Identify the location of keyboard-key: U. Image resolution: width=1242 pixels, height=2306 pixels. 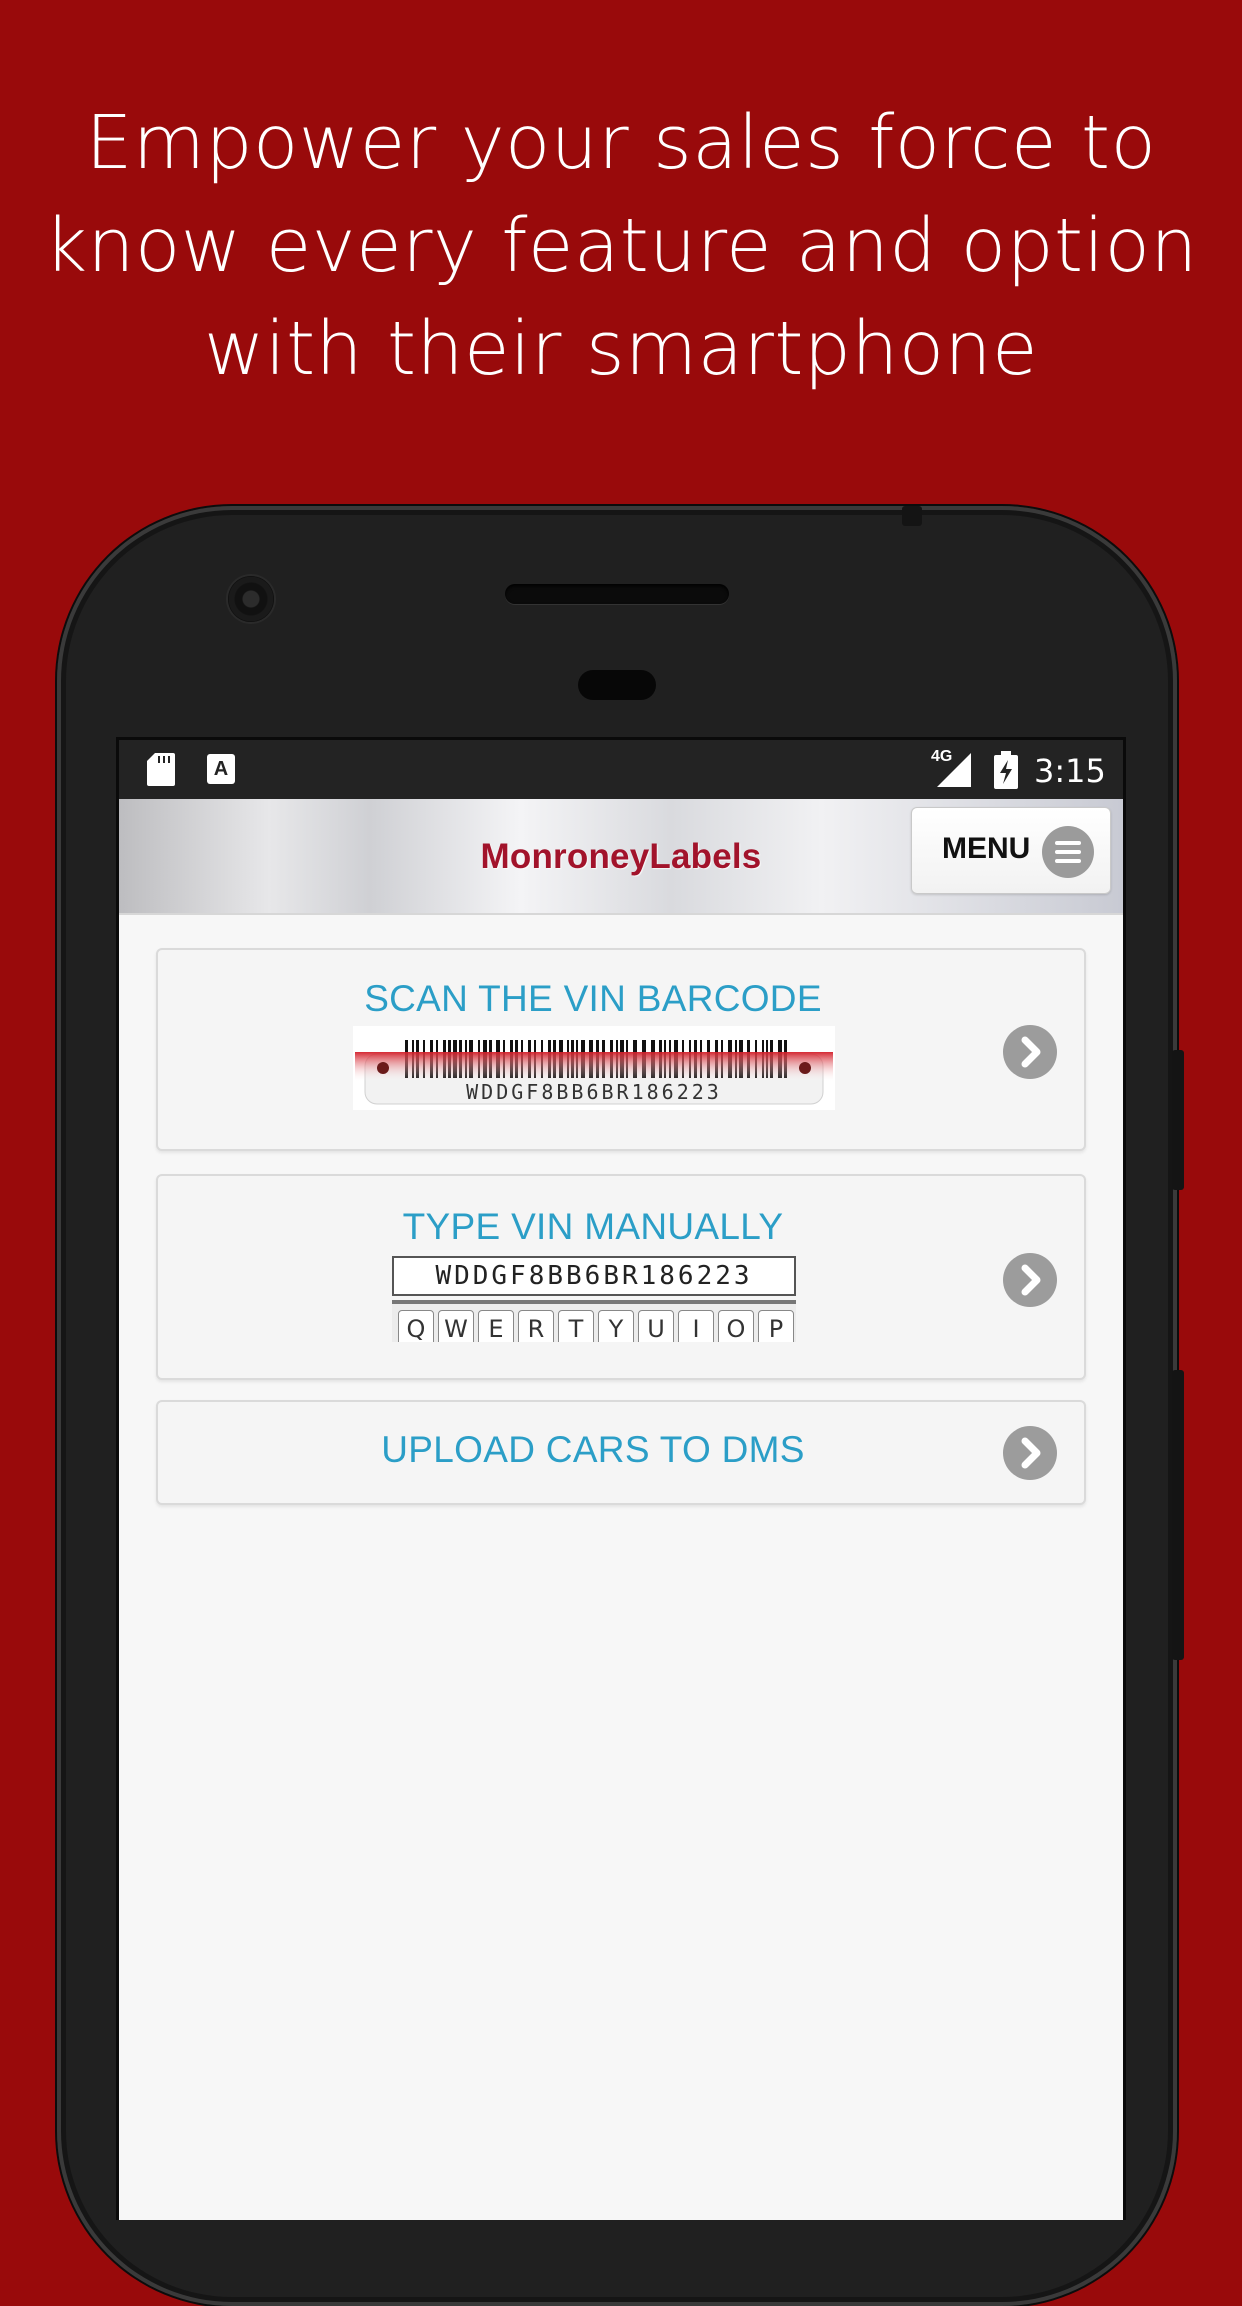
(656, 1326).